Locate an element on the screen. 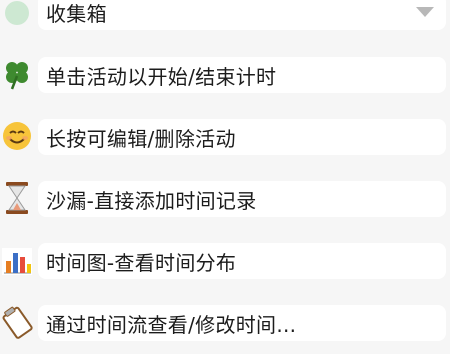  activity-card: 单击活动以开始/结束计时 is located at coordinates (242, 75).